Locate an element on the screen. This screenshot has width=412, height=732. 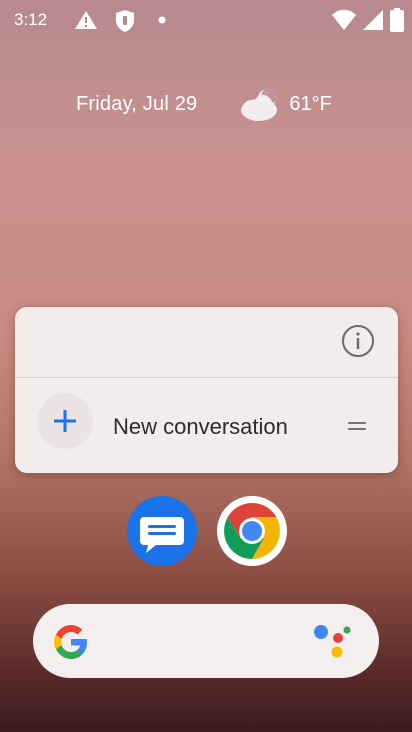
status-time: 3:12 is located at coordinates (31, 19).